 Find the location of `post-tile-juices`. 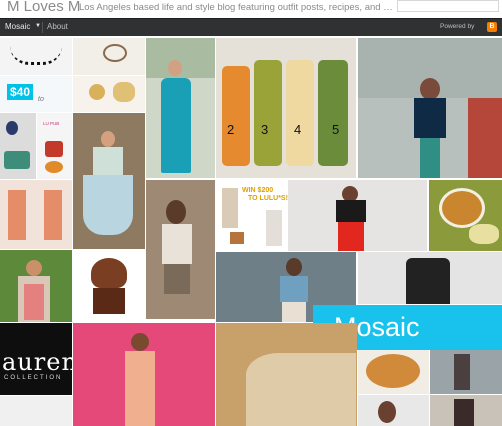

post-tile-juices is located at coordinates (286, 108).